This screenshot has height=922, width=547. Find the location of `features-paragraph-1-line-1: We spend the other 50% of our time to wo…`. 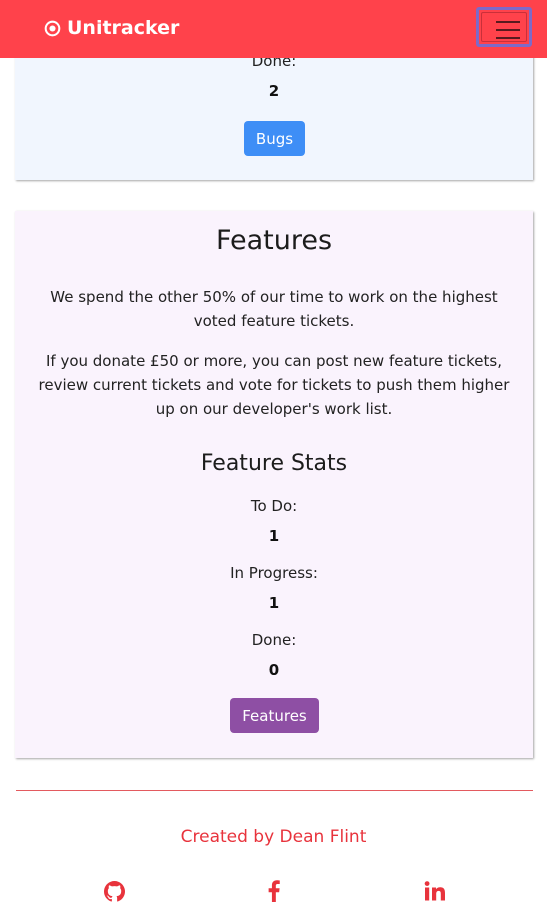

features-paragraph-1-line-1: We spend the other 50% of our time to wo… is located at coordinates (274, 297).